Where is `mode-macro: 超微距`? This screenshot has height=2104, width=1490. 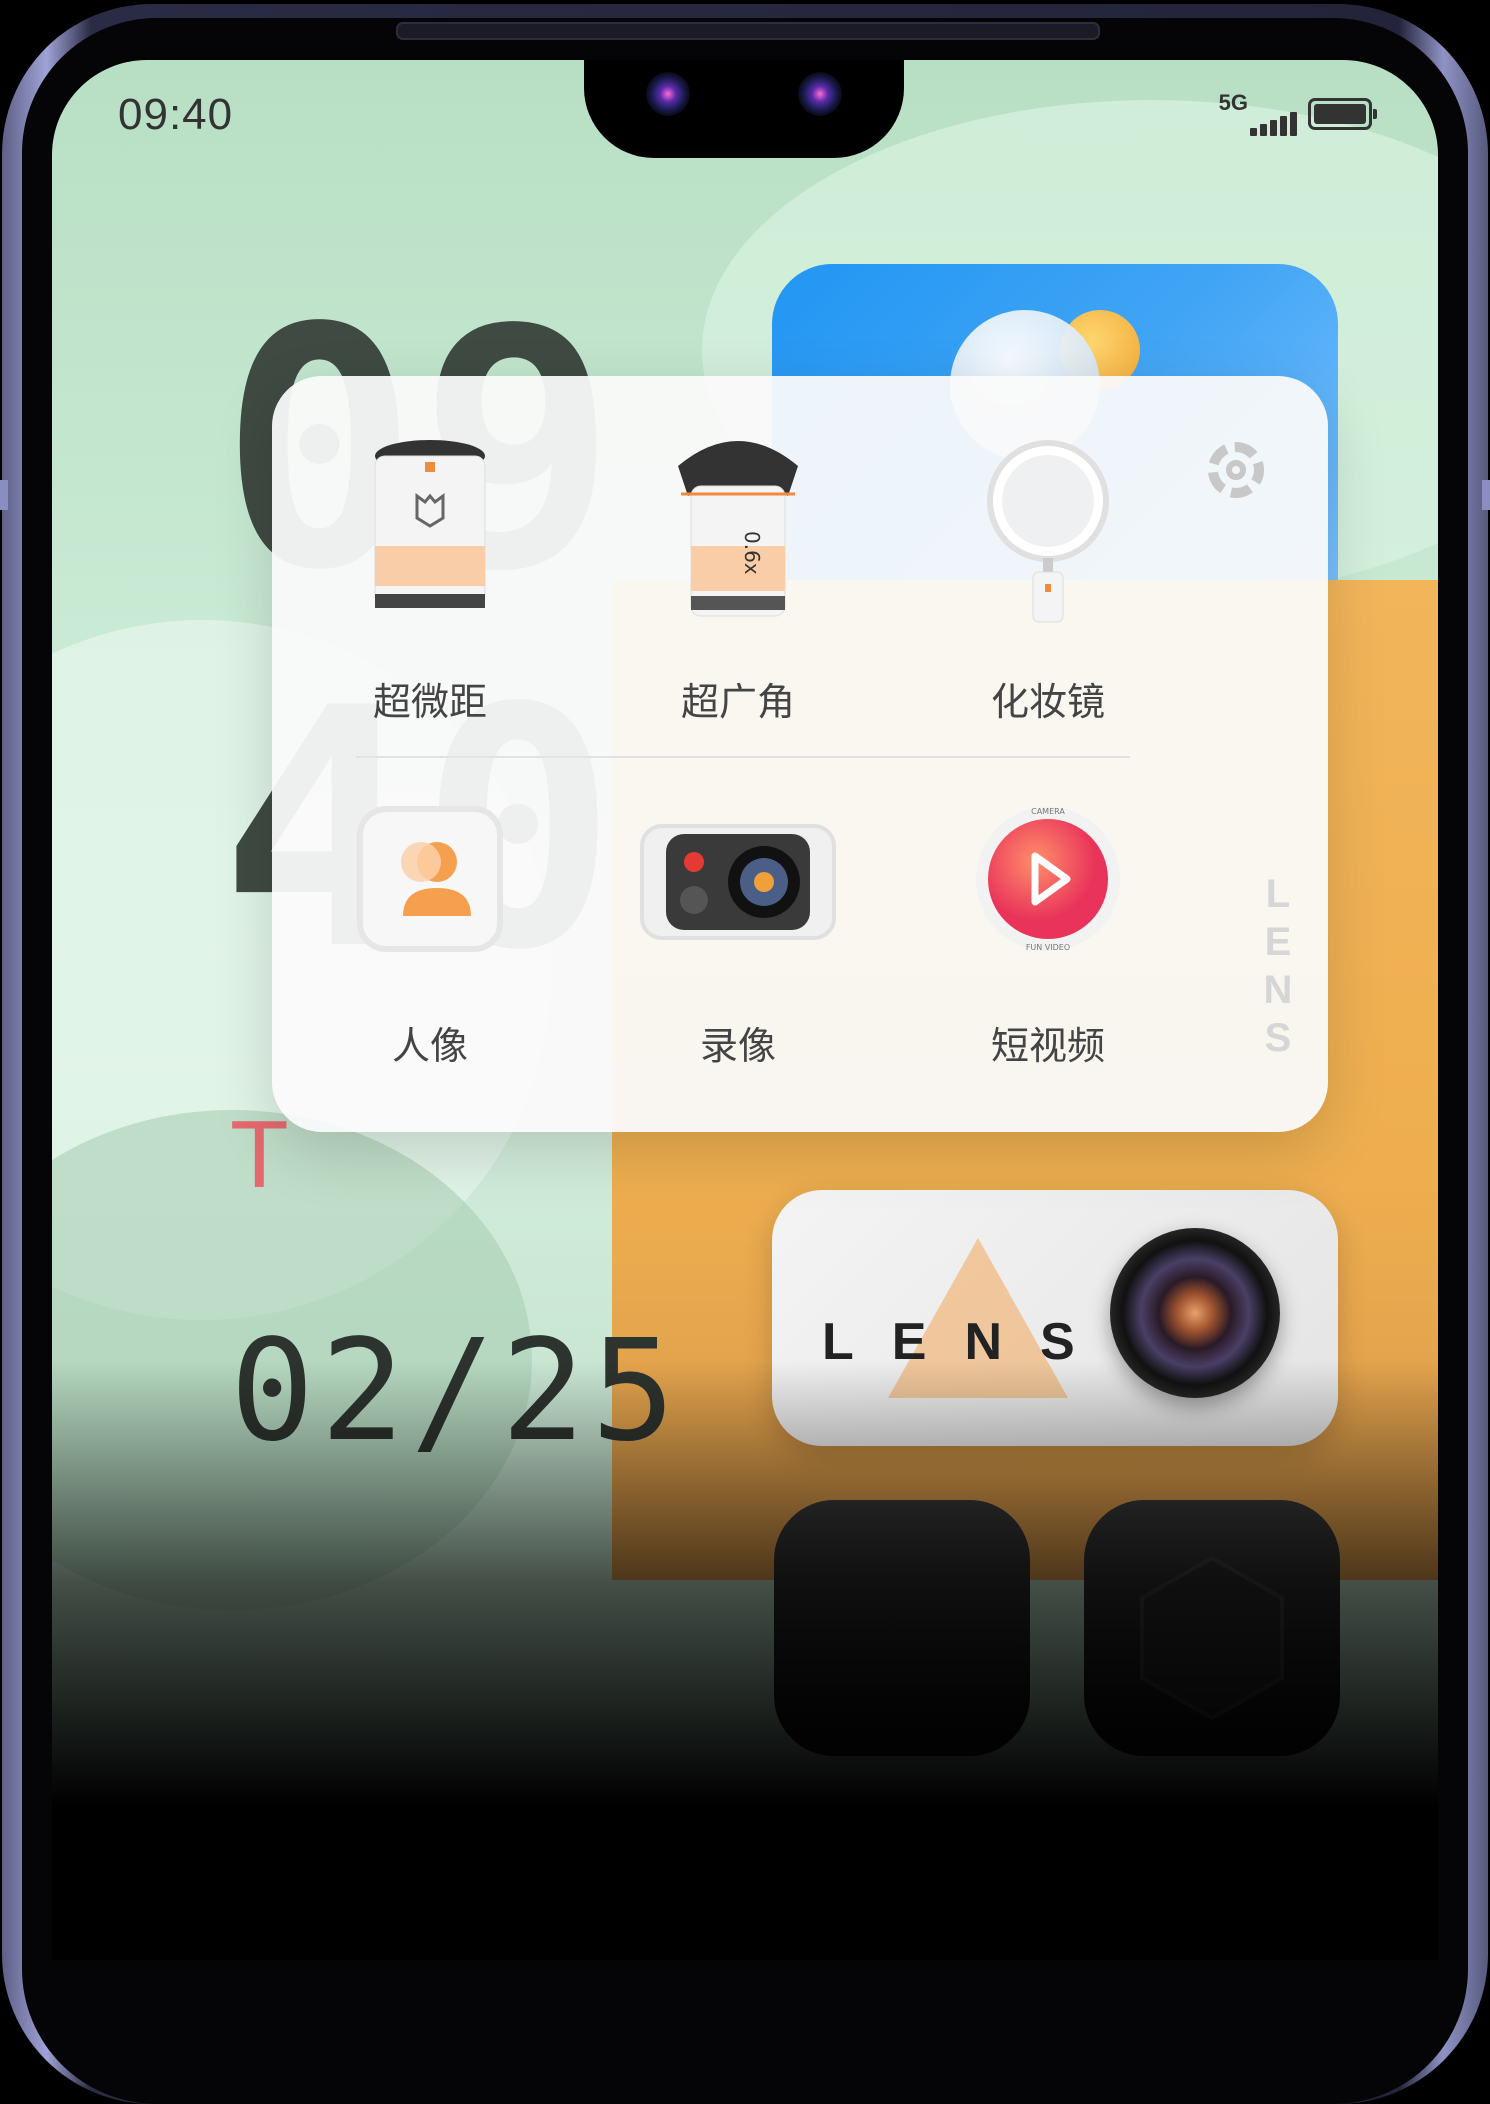
mode-macro: 超微距 is located at coordinates (430, 586).